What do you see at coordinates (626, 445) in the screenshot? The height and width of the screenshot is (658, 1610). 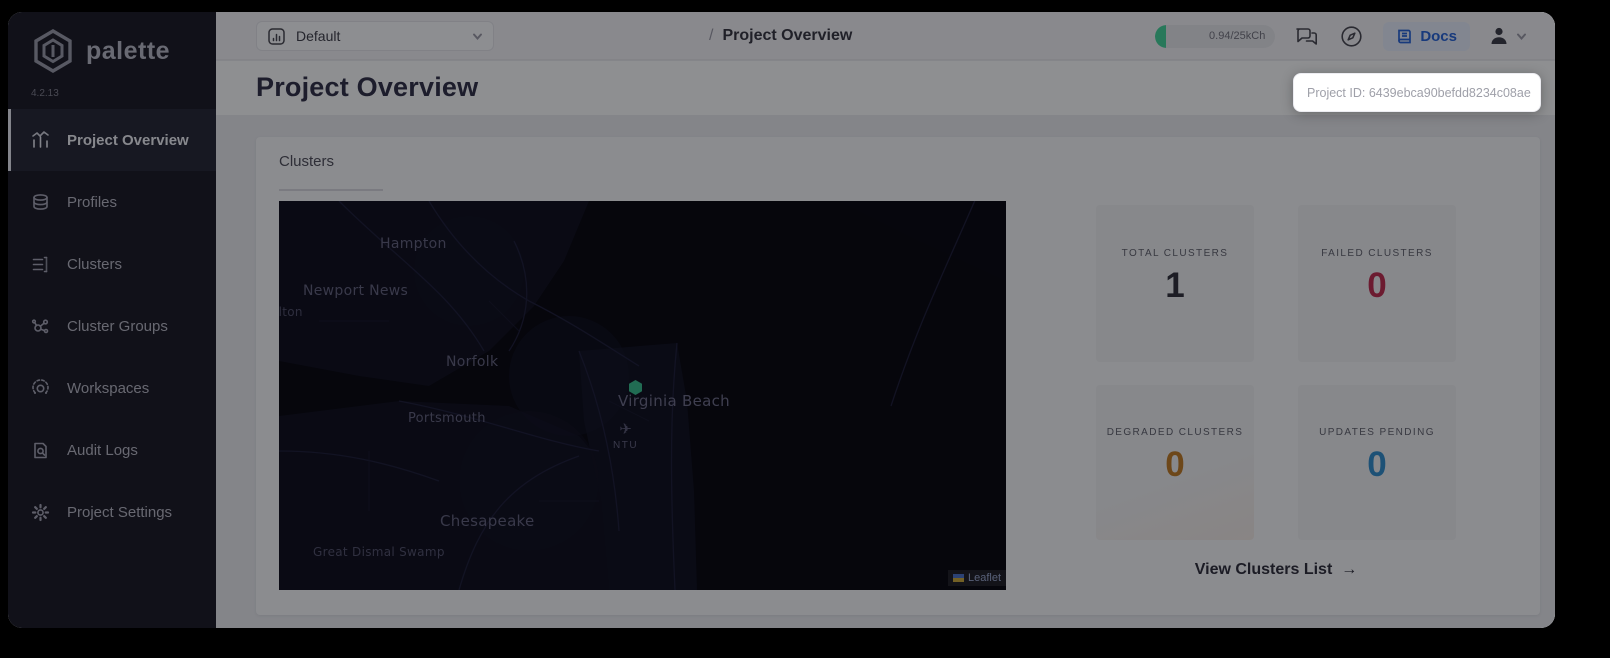 I see `airport-code: NTU` at bounding box center [626, 445].